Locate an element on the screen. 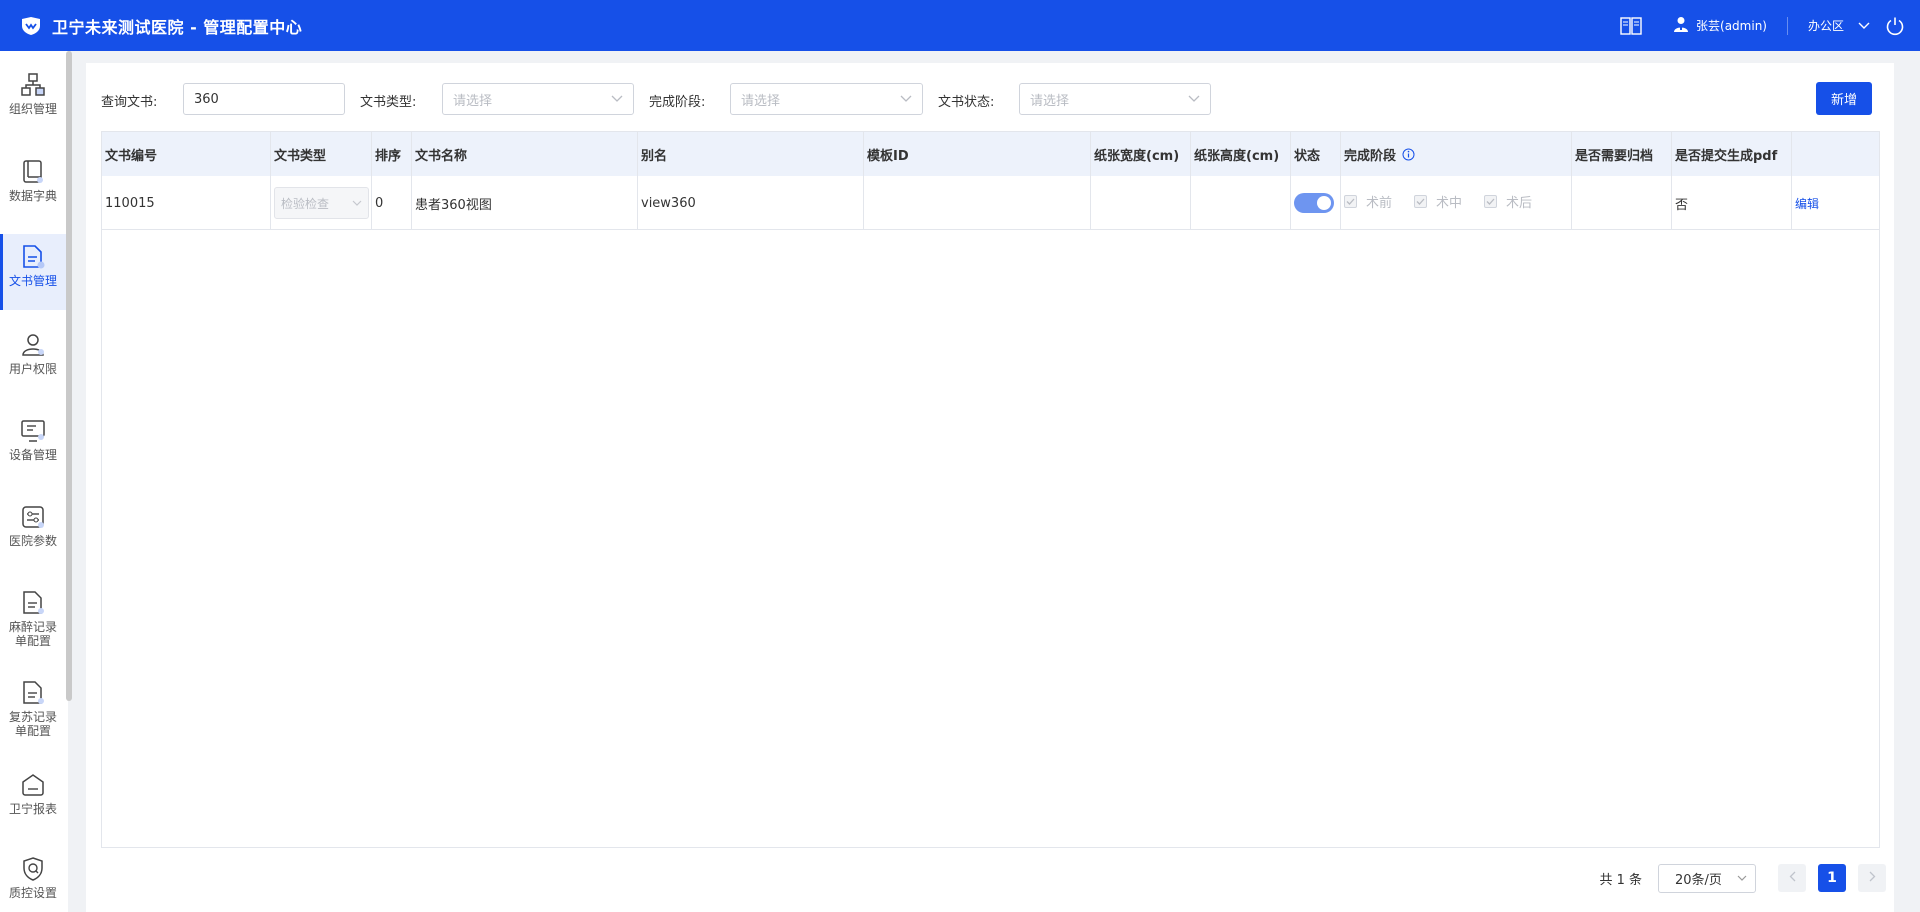  sidebar-item-label: 复苏记录单配置 is located at coordinates (32, 724).